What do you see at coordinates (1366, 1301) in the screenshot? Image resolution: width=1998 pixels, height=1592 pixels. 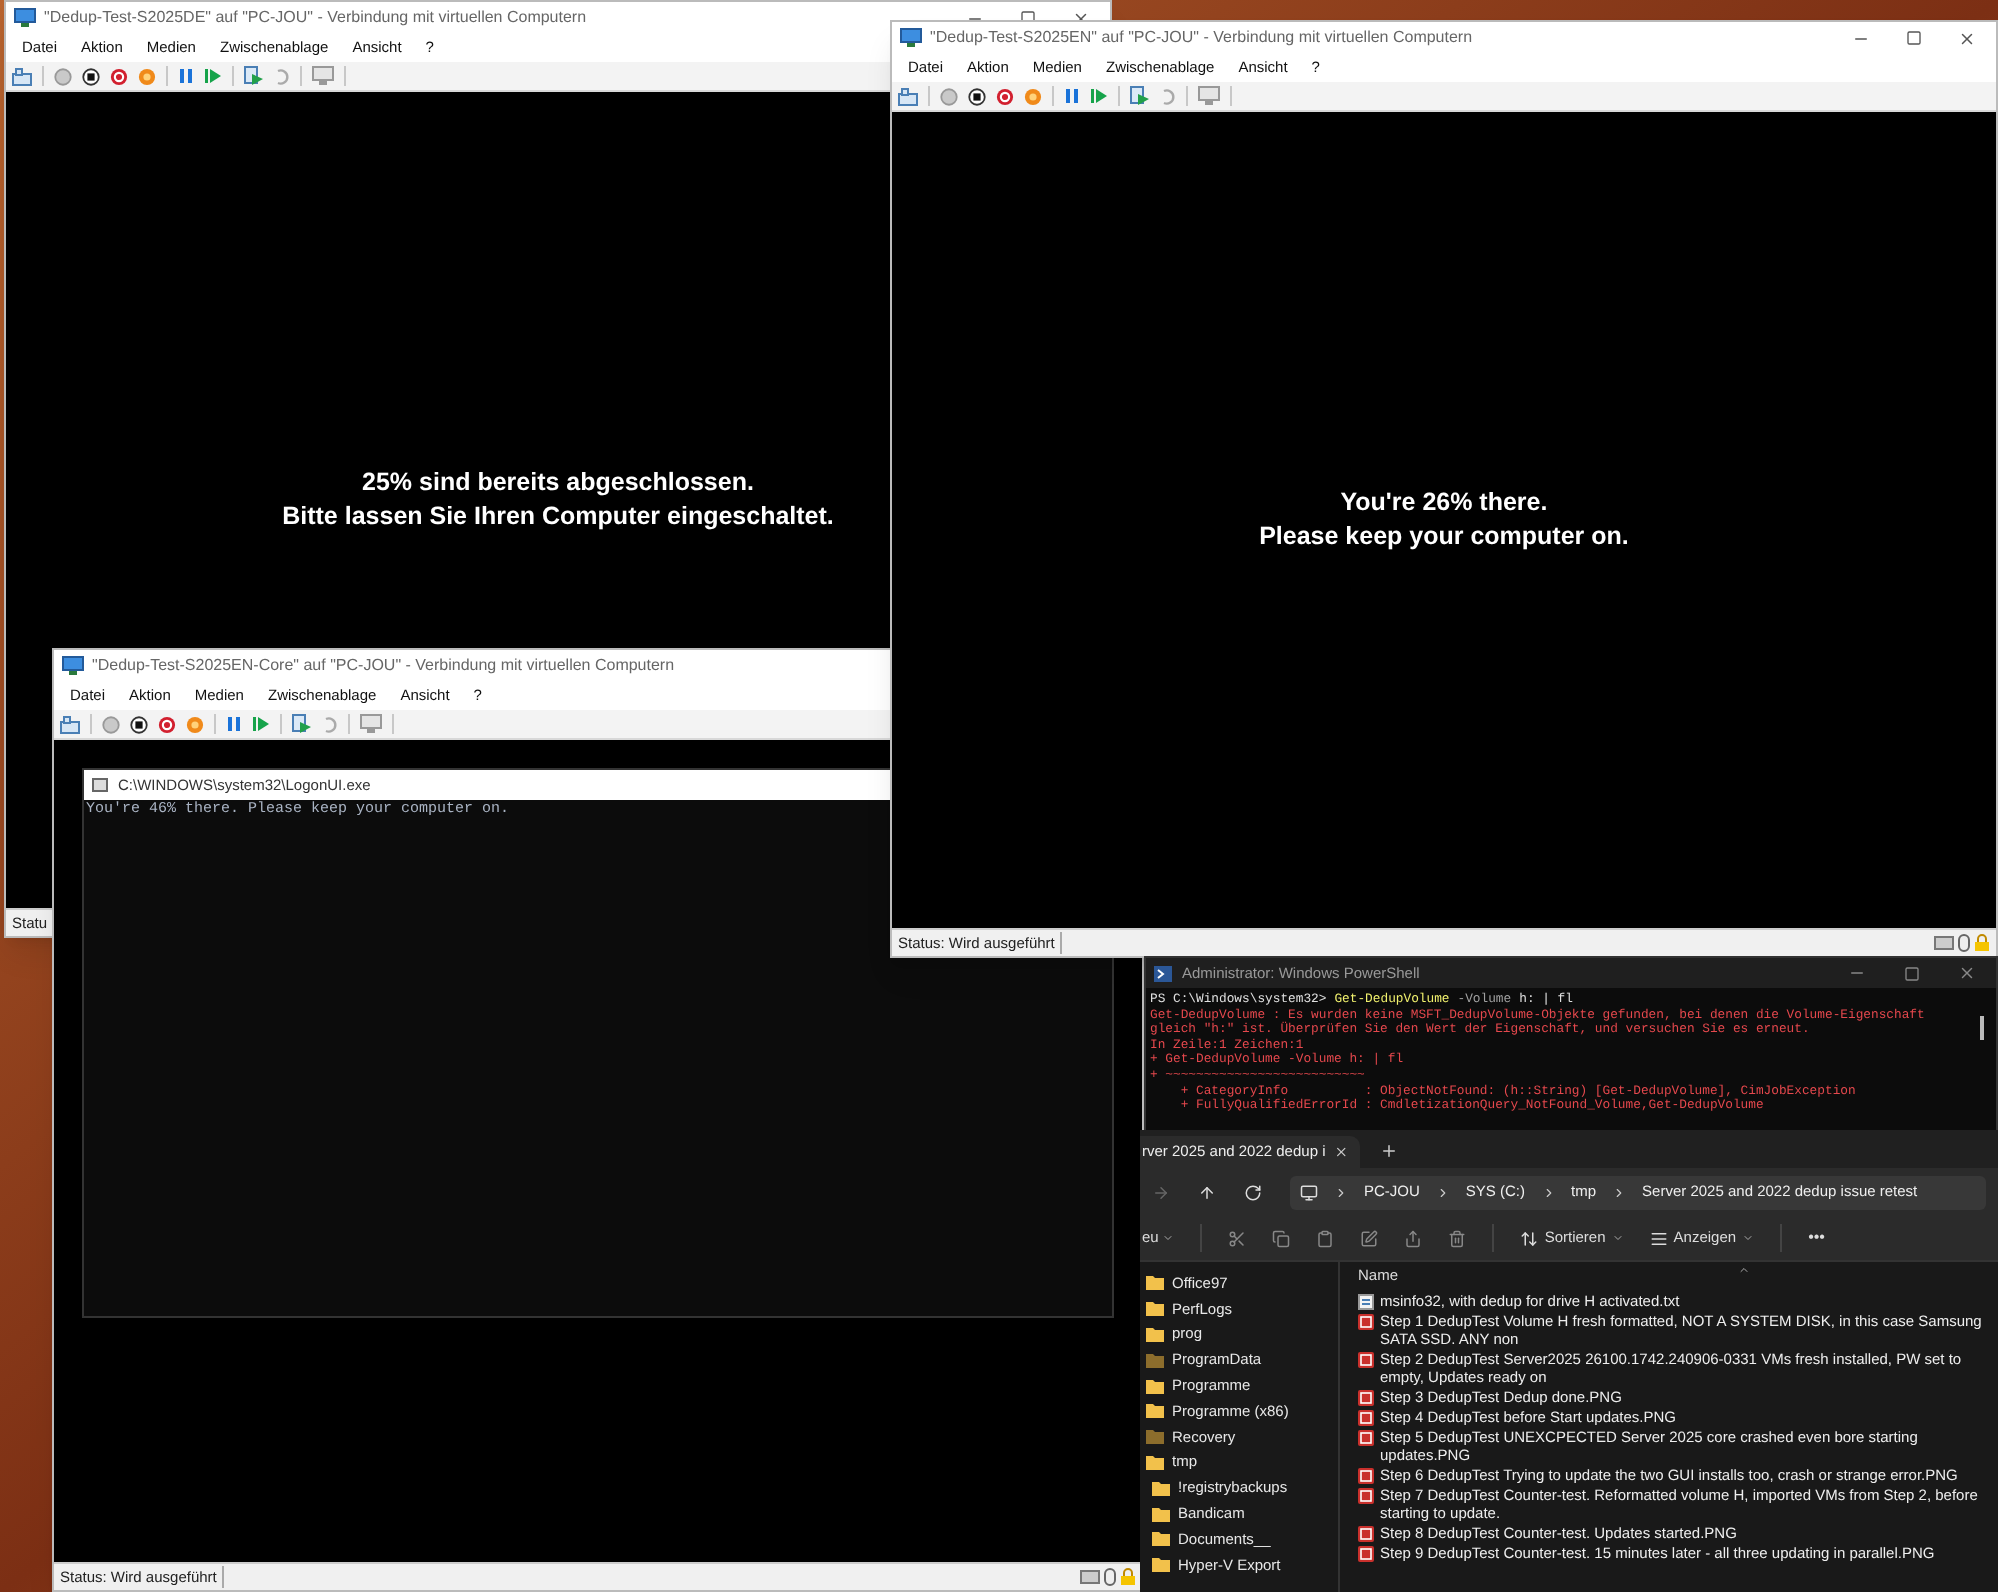 I see `text-file-icon` at bounding box center [1366, 1301].